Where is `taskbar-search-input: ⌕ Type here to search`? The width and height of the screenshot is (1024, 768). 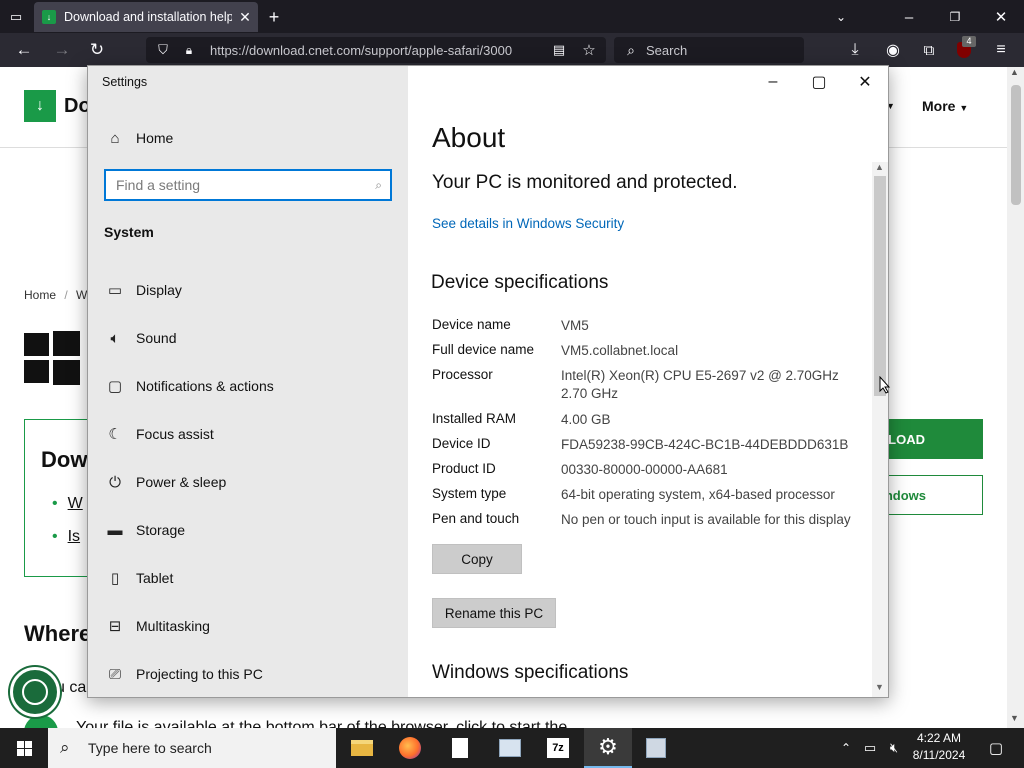
taskbar-search-input: ⌕ Type here to search is located at coordinates (192, 748).